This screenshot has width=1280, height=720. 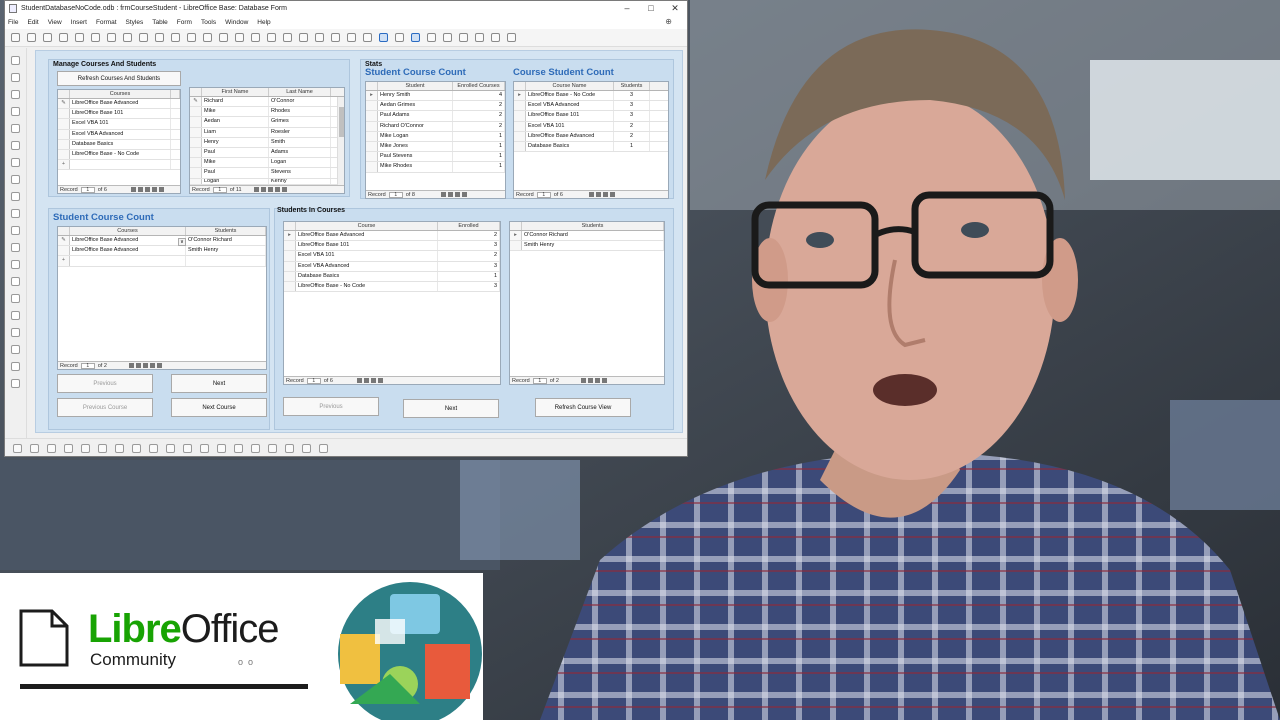 What do you see at coordinates (392, 246) in the screenshot?
I see `table-row: LibreOffice Base 101 3` at bounding box center [392, 246].